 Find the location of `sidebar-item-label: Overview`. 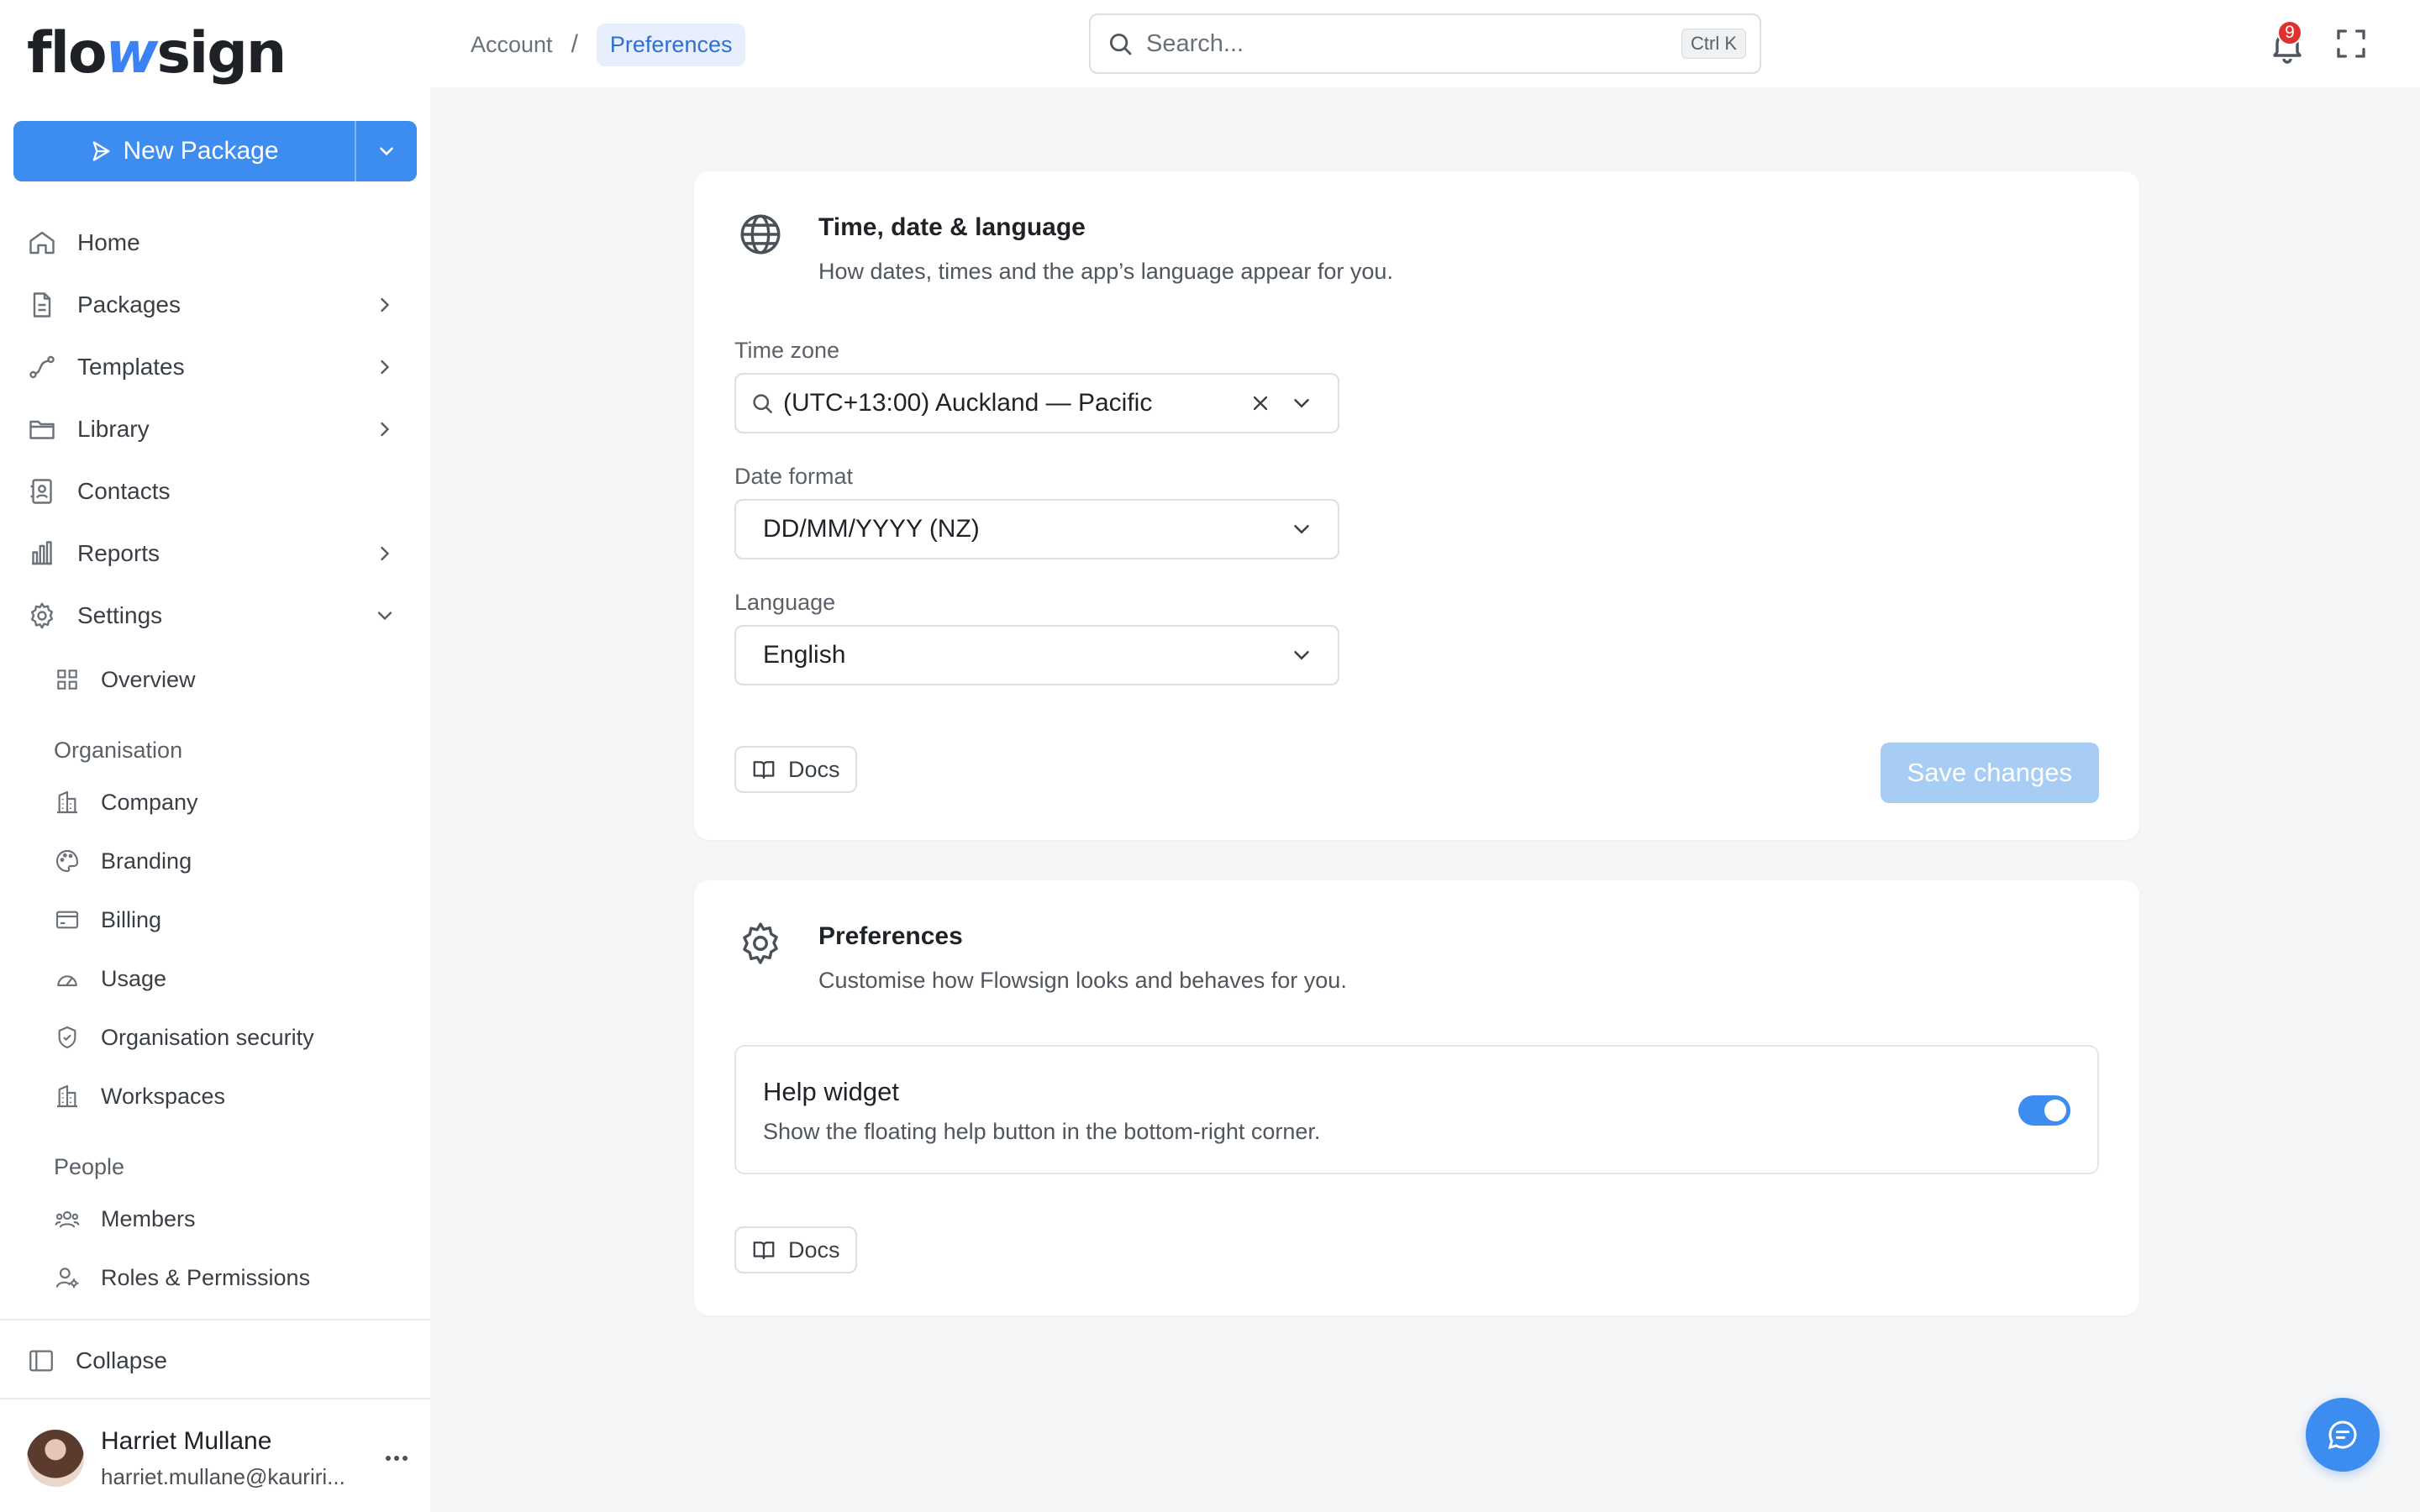

sidebar-item-label: Overview is located at coordinates (148, 679).